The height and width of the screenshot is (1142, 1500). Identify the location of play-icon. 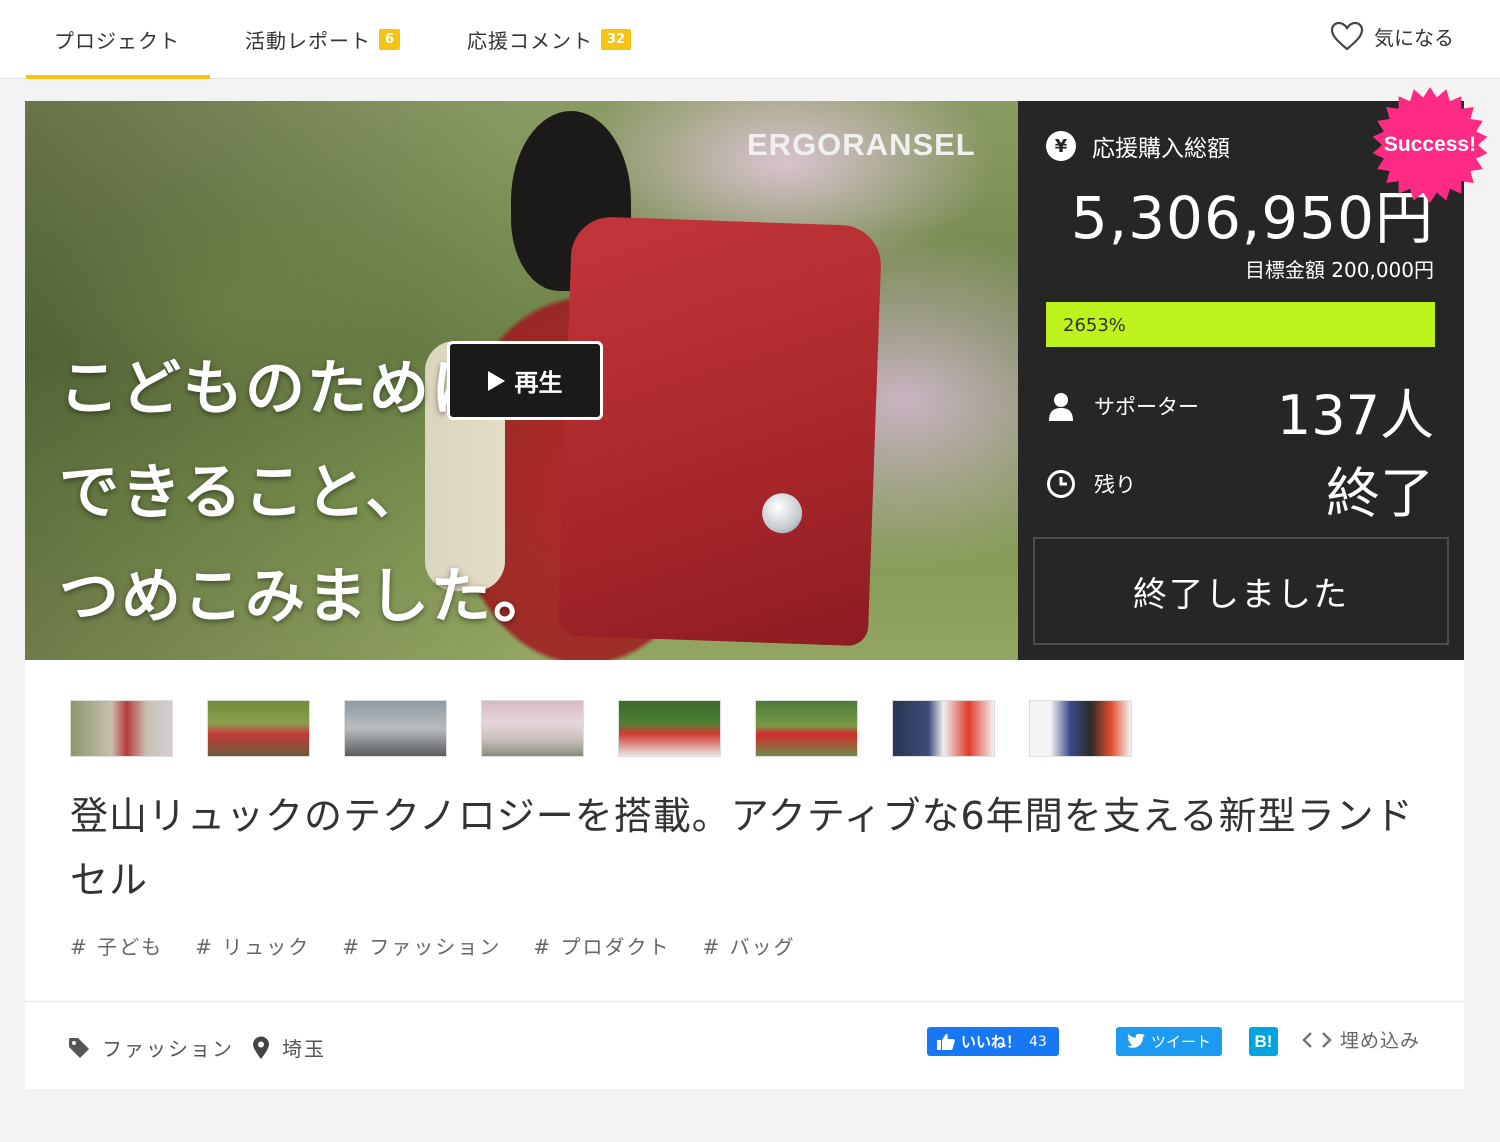
(496, 380).